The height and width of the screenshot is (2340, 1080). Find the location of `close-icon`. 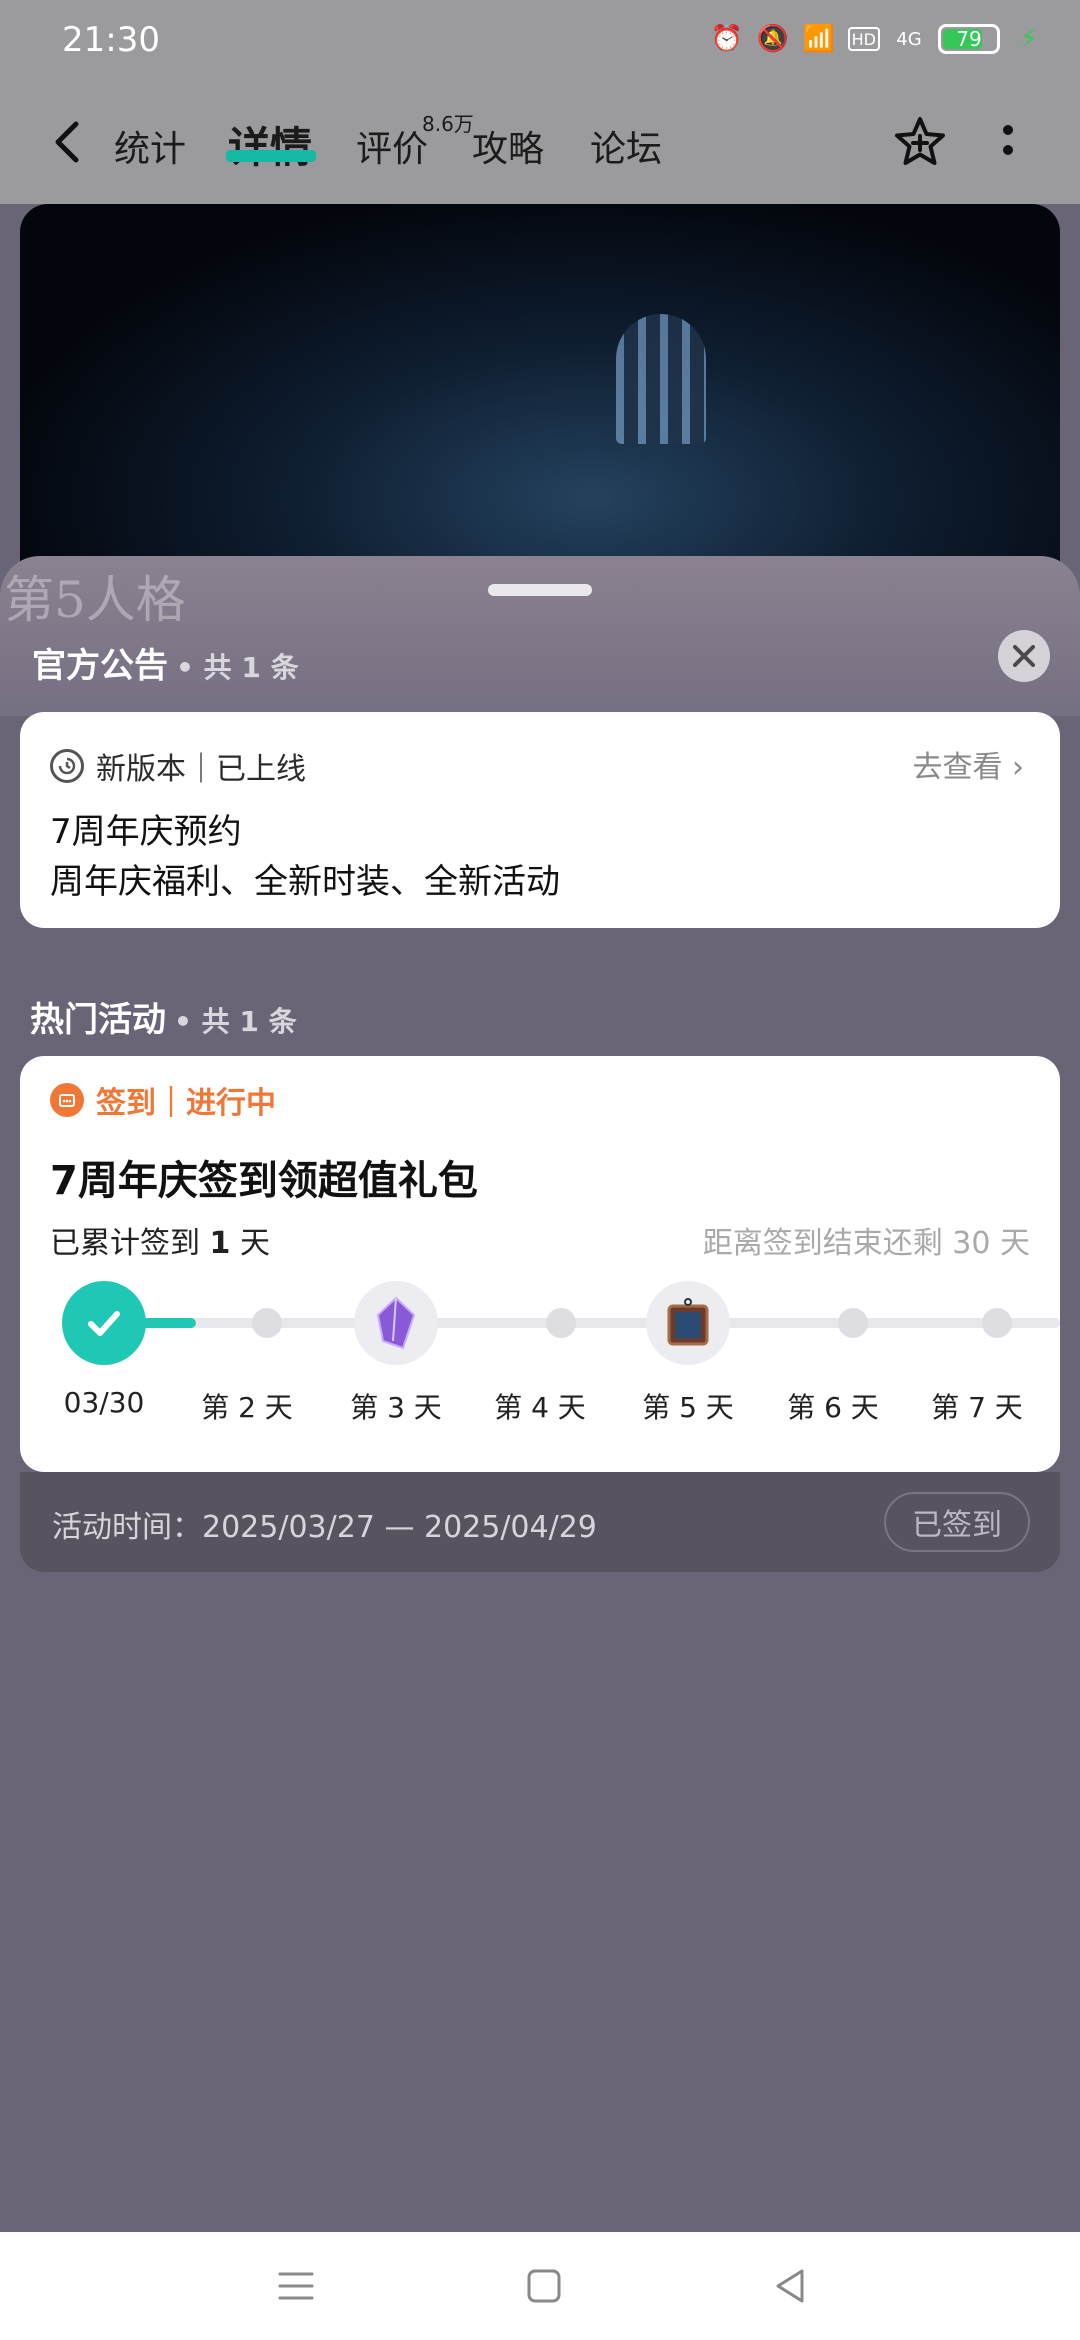

close-icon is located at coordinates (1024, 656).